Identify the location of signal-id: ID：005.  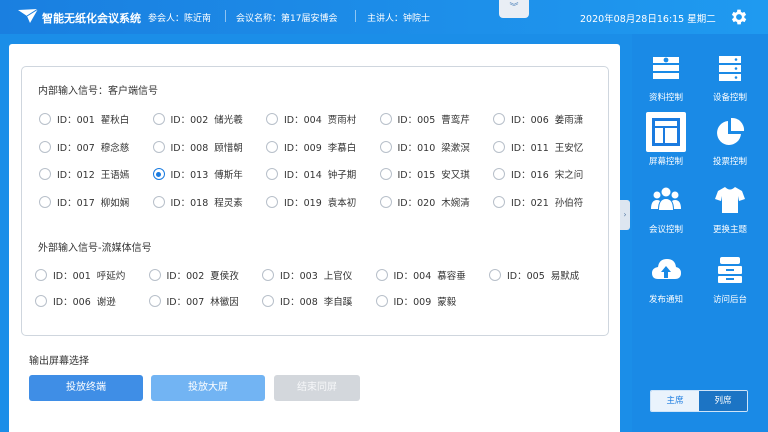
(416, 120).